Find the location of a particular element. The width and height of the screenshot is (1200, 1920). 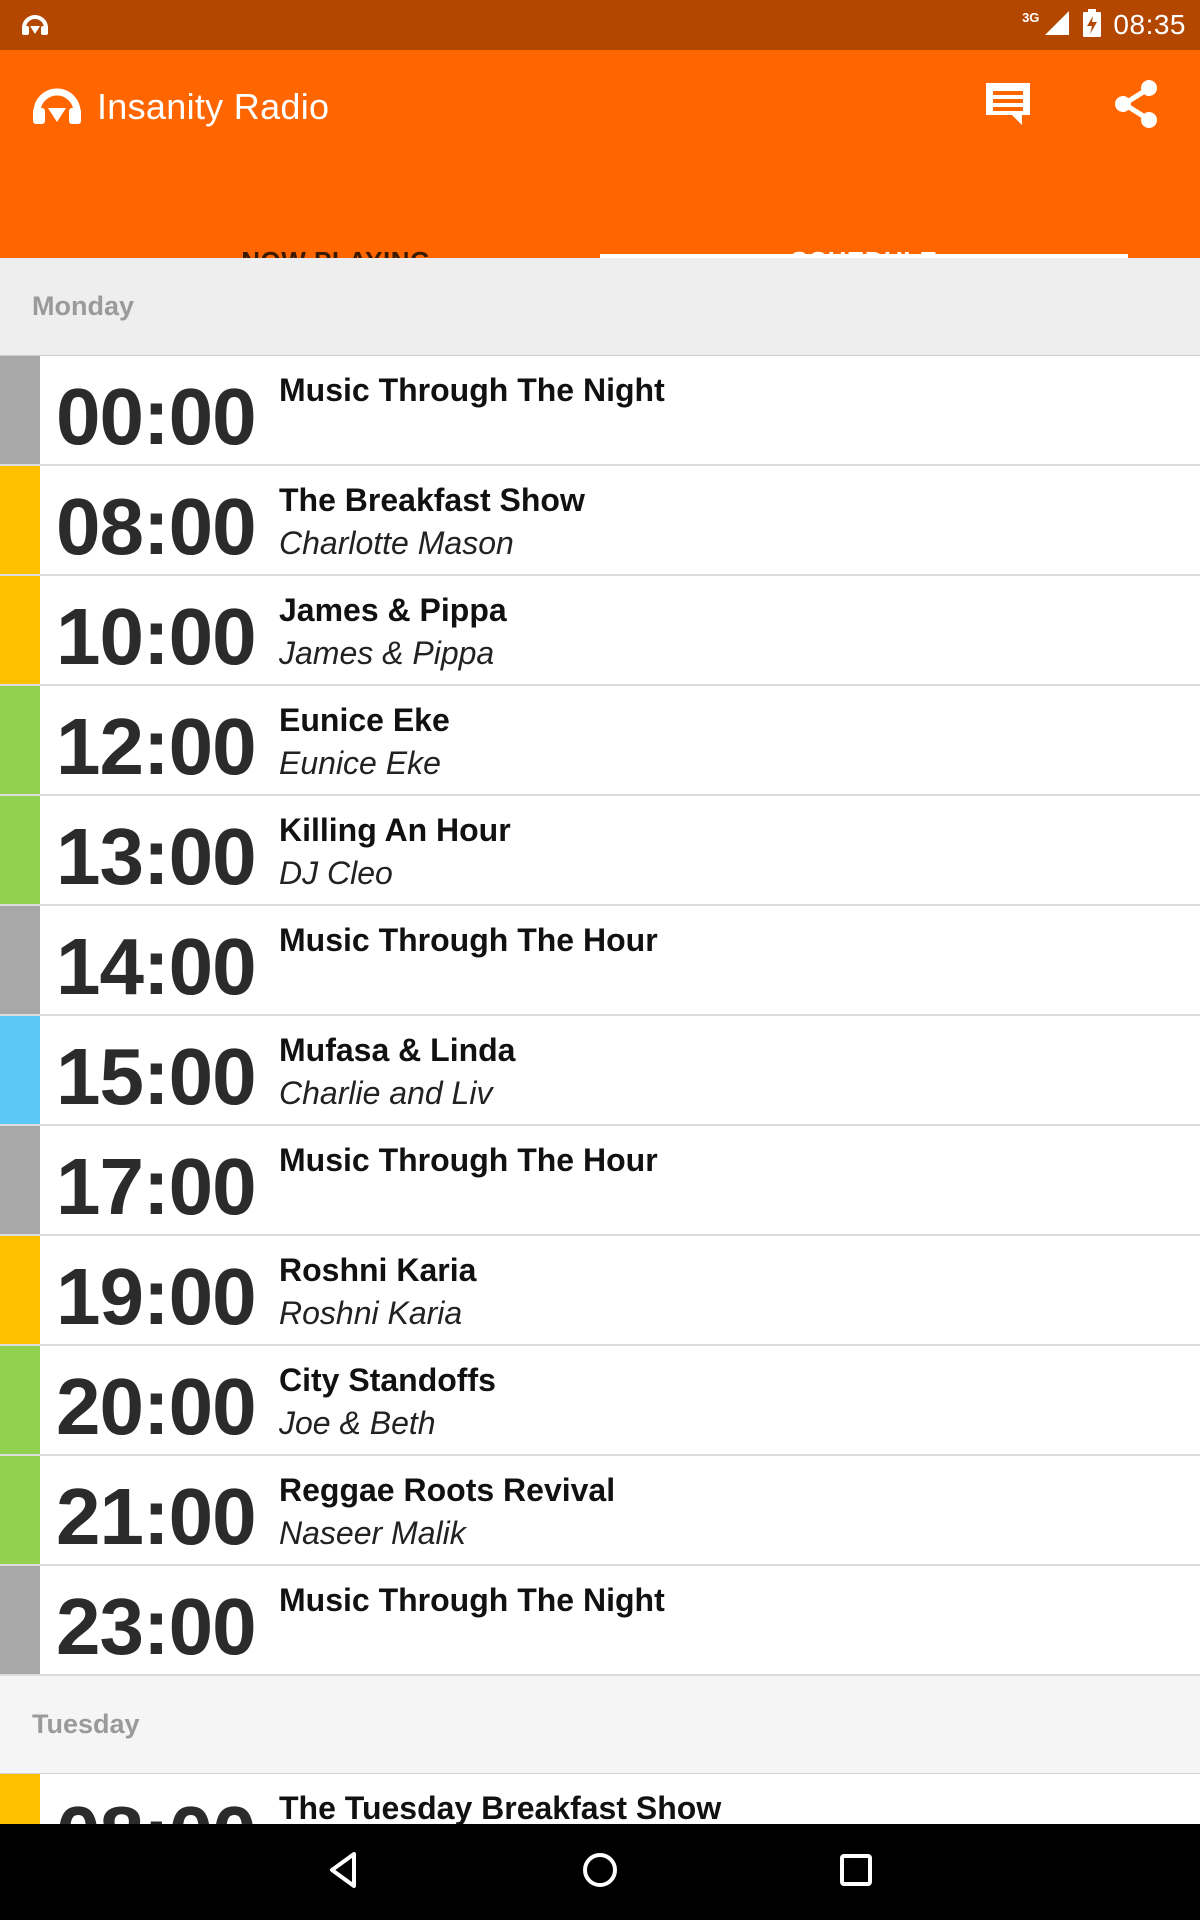

schedule-row: 14:00 Music Through The Hour is located at coordinates (600, 961).